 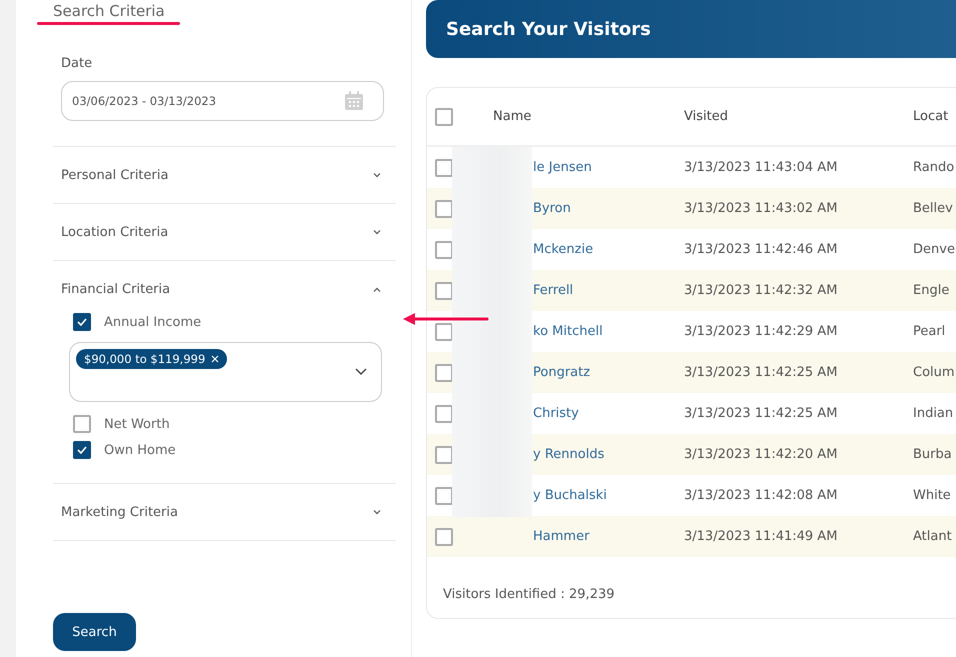 I want to click on checkbox-label: Net Worth, so click(x=137, y=424).